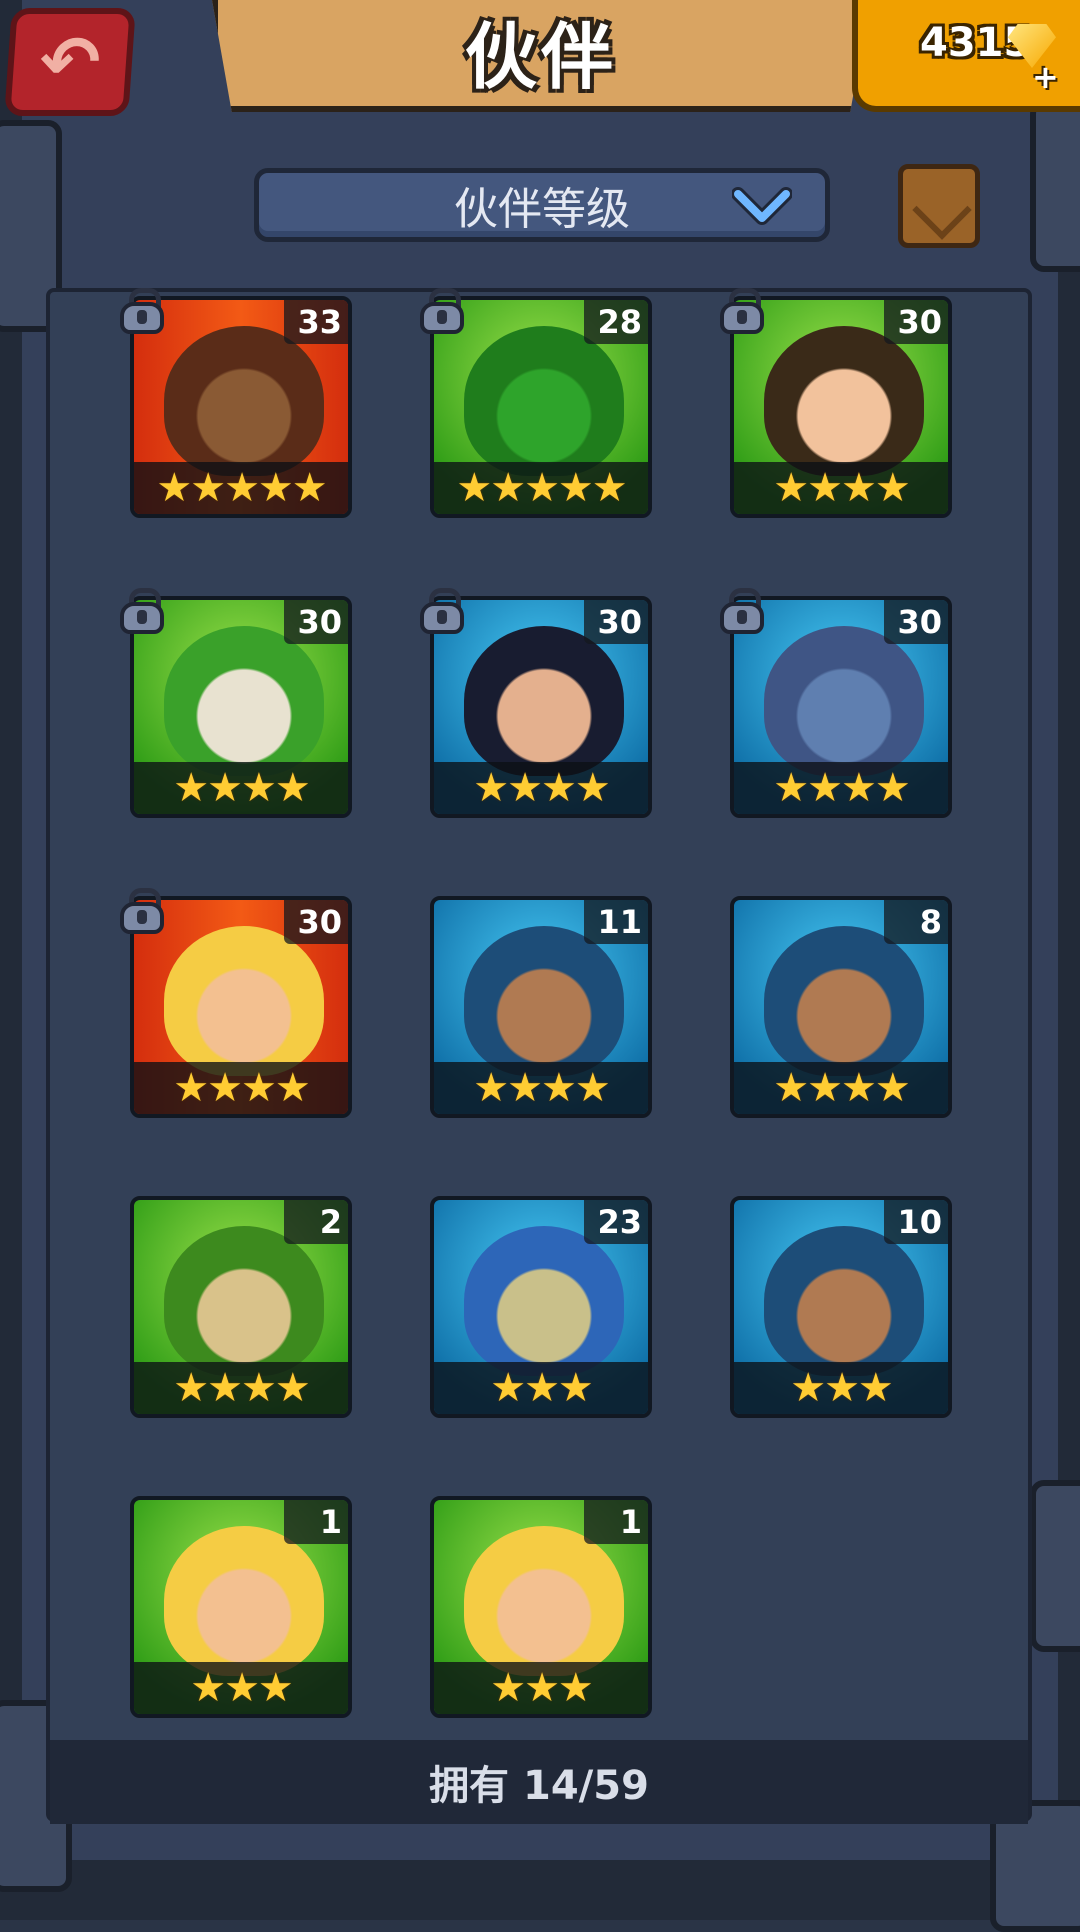 This screenshot has width=1080, height=1932. Describe the element at coordinates (244, 1301) in the screenshot. I see `green-lizard-portrait` at that location.